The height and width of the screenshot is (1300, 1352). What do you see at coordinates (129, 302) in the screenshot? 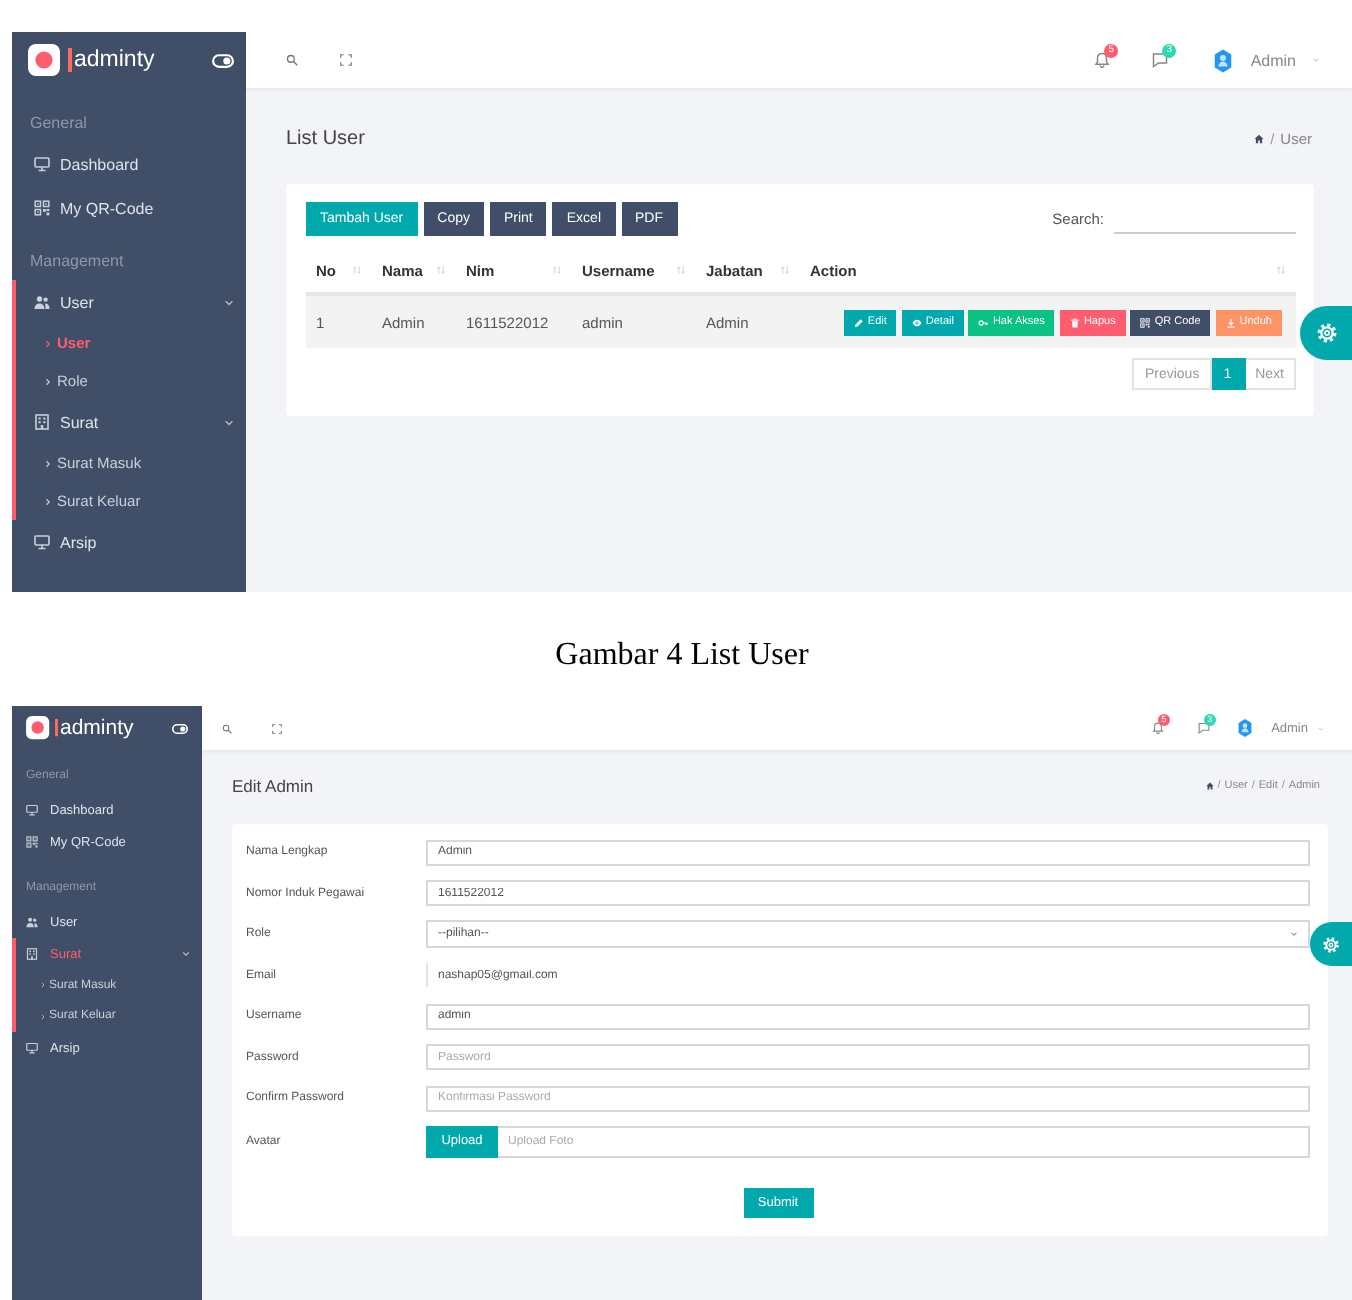
I see `sidebar-item: User` at bounding box center [129, 302].